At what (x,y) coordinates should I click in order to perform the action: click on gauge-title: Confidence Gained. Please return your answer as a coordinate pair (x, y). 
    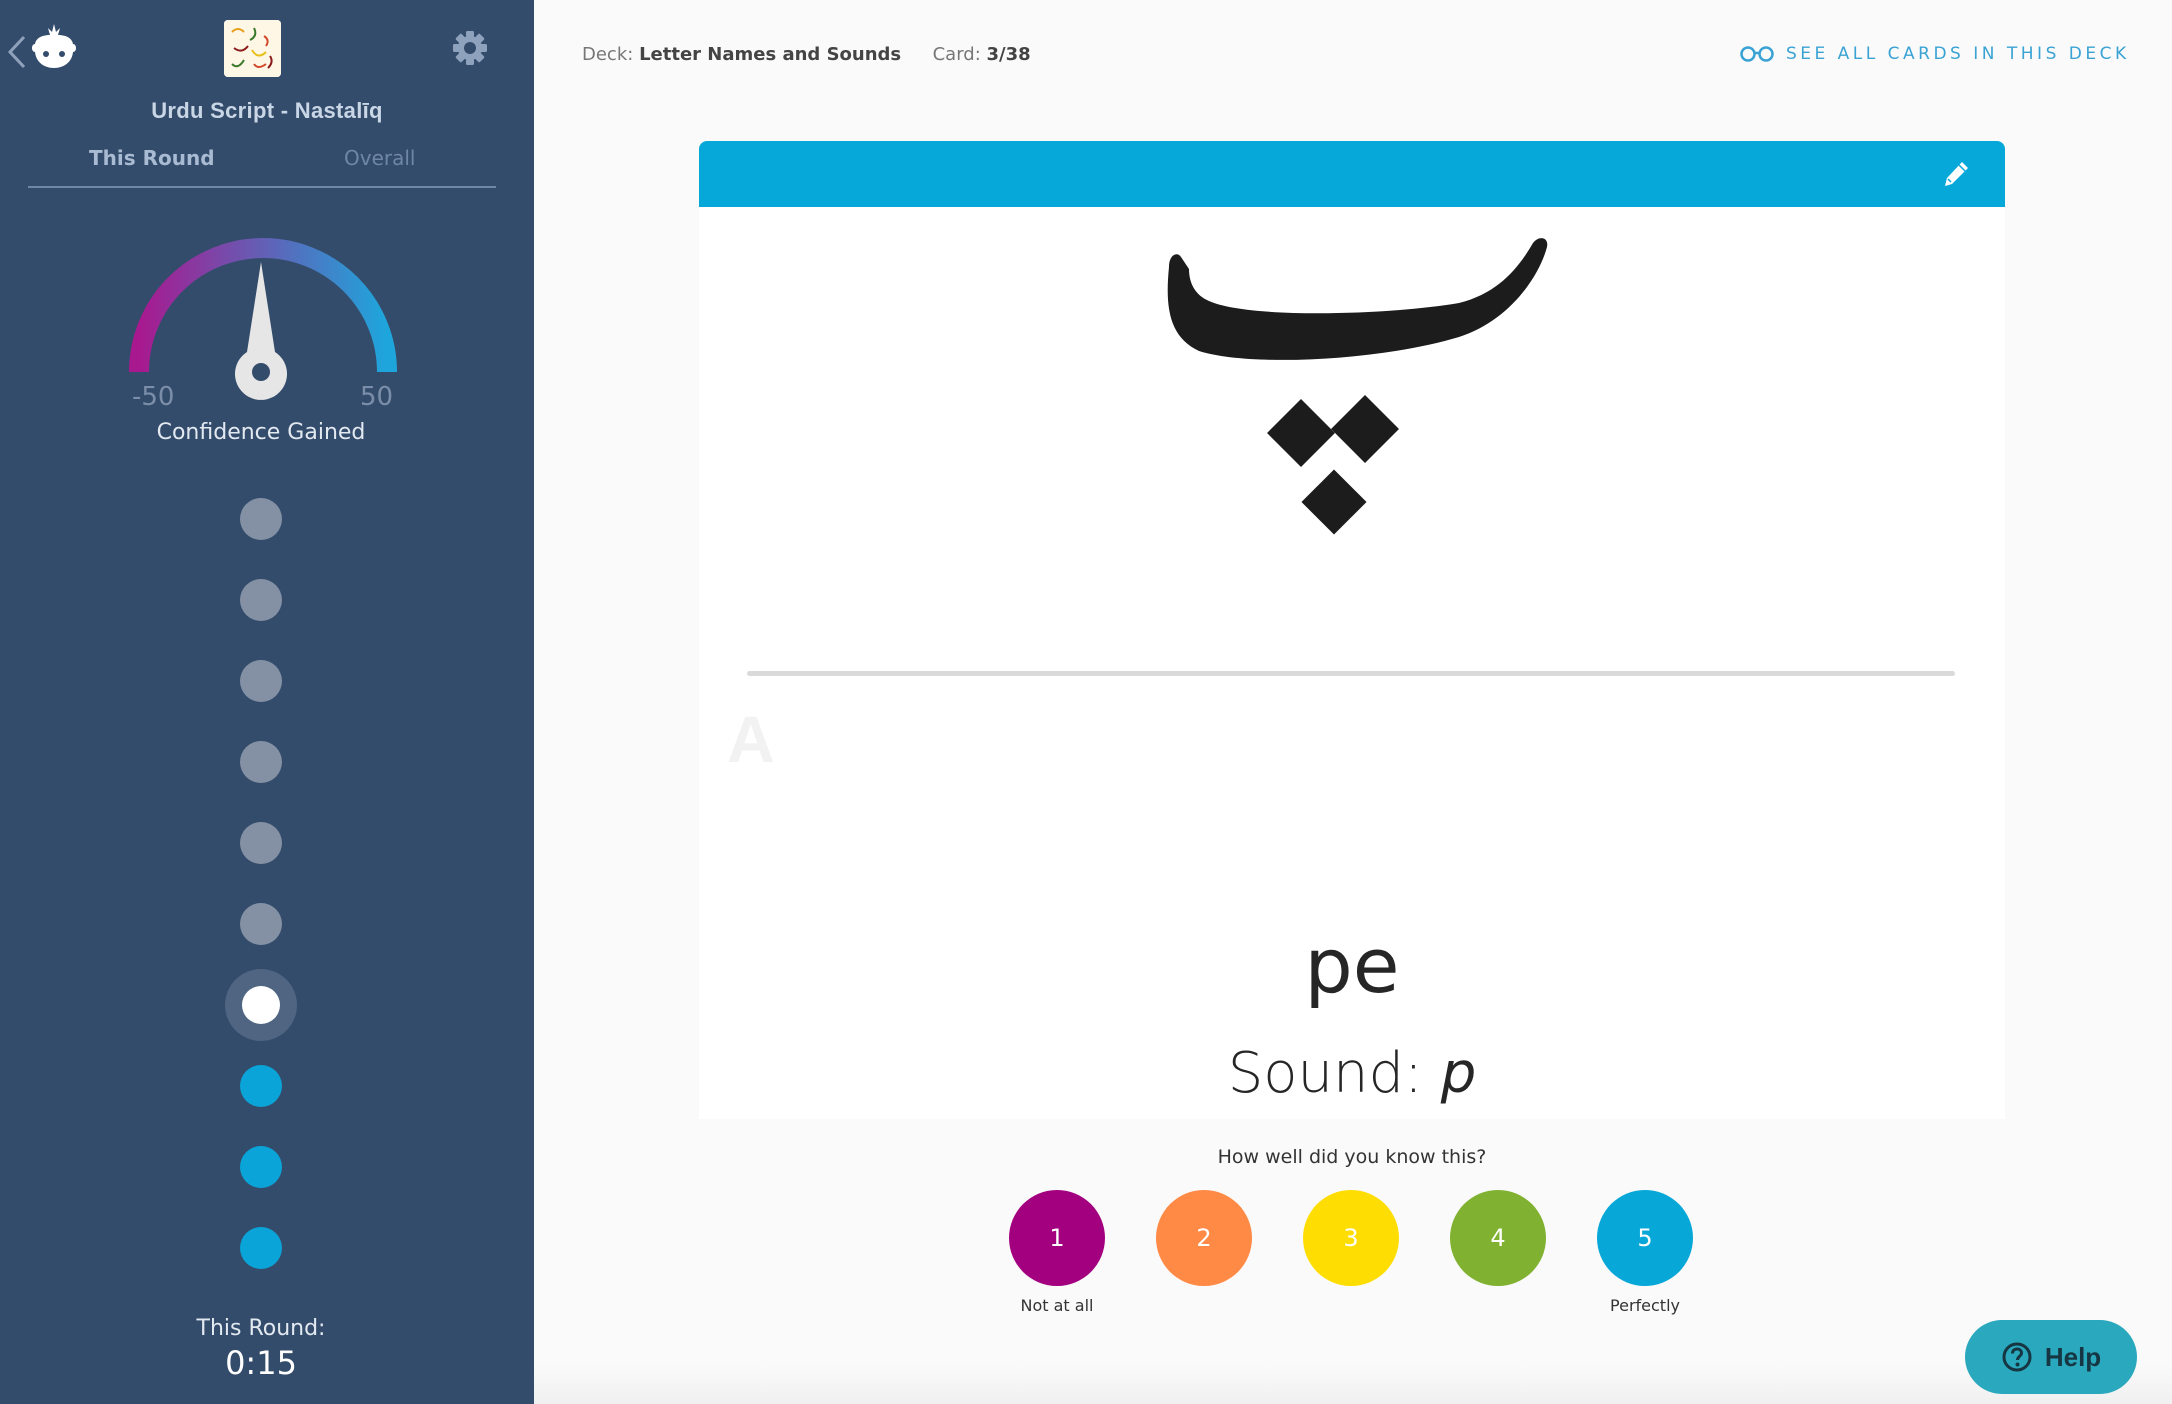
    Looking at the image, I should click on (261, 432).